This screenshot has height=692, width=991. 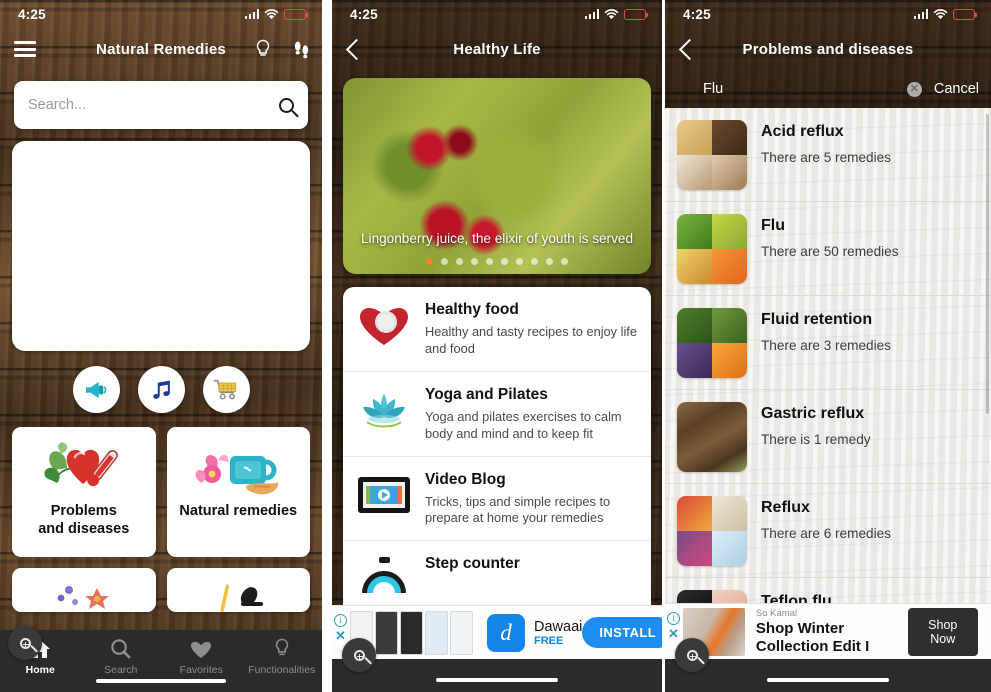 What do you see at coordinates (828, 155) in the screenshot?
I see `table-row: Acid reflux There are 5 remedies` at bounding box center [828, 155].